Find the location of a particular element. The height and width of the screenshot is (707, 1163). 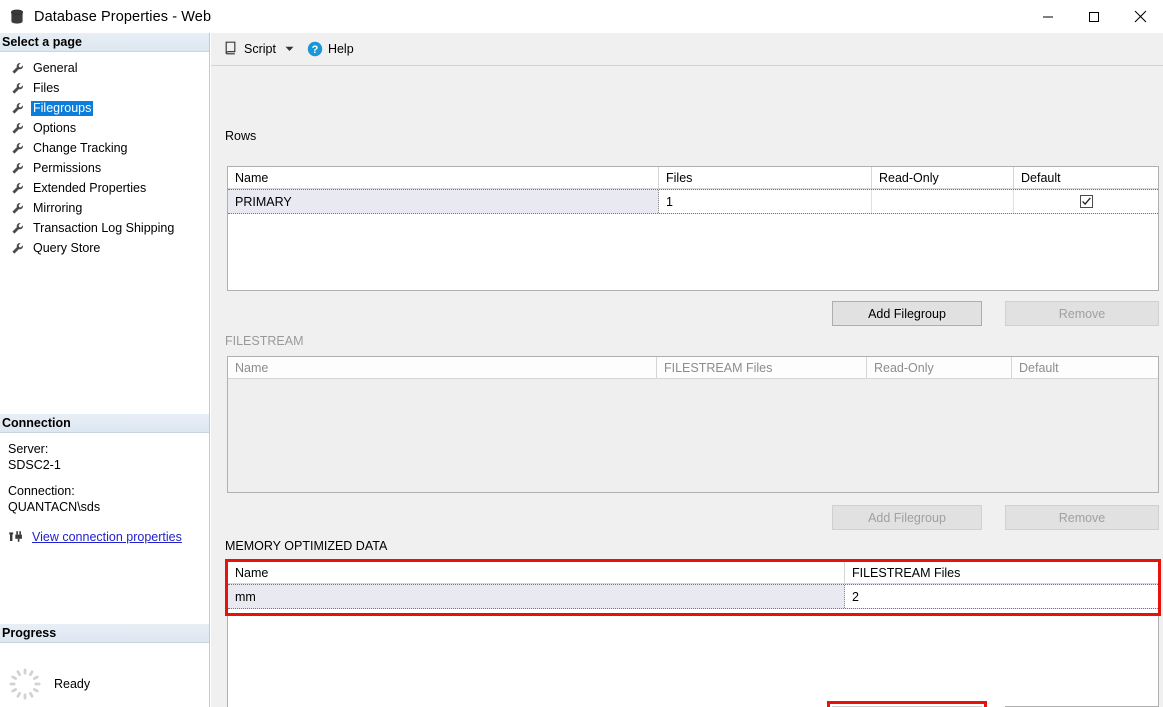

table-row: PRIMARY 1 is located at coordinates (693, 201).